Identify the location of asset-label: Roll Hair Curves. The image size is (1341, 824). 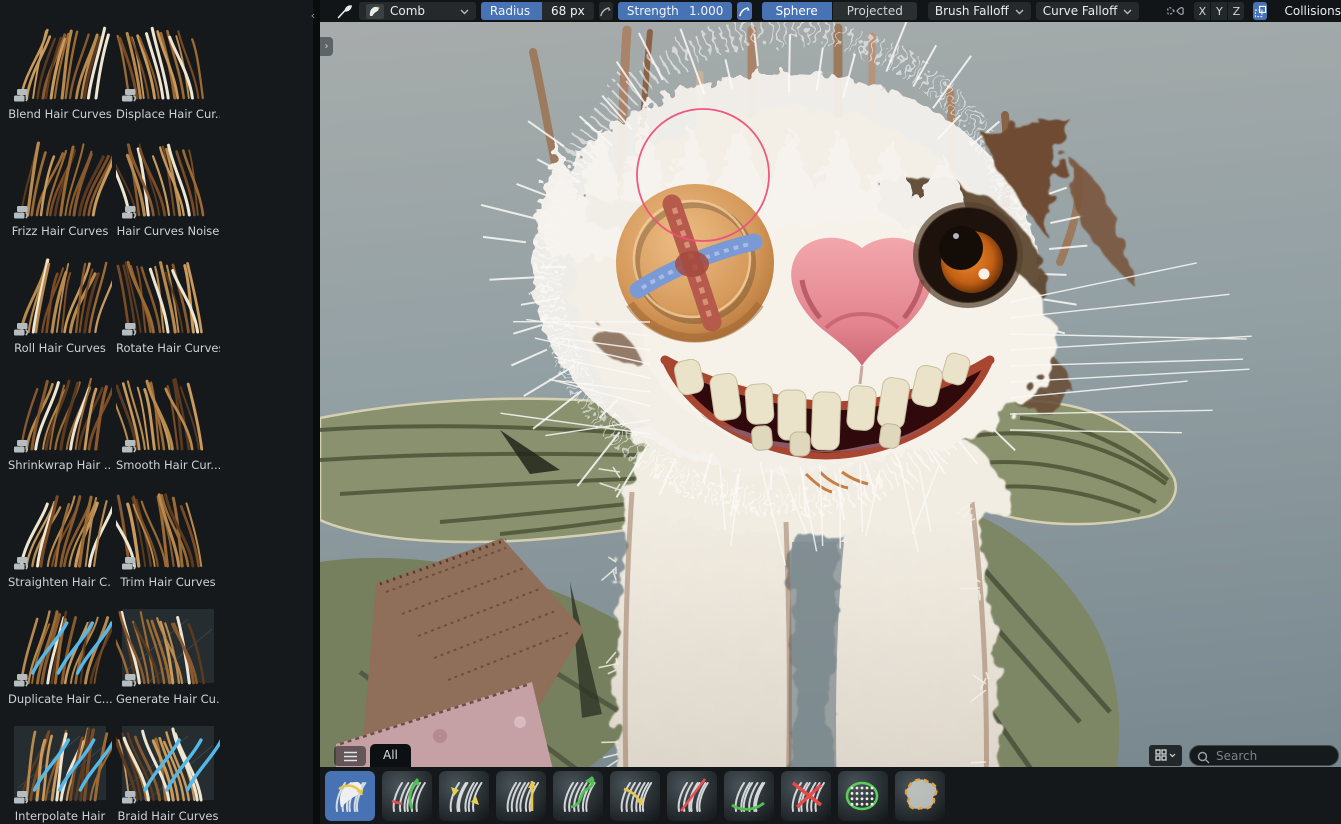
(60, 348).